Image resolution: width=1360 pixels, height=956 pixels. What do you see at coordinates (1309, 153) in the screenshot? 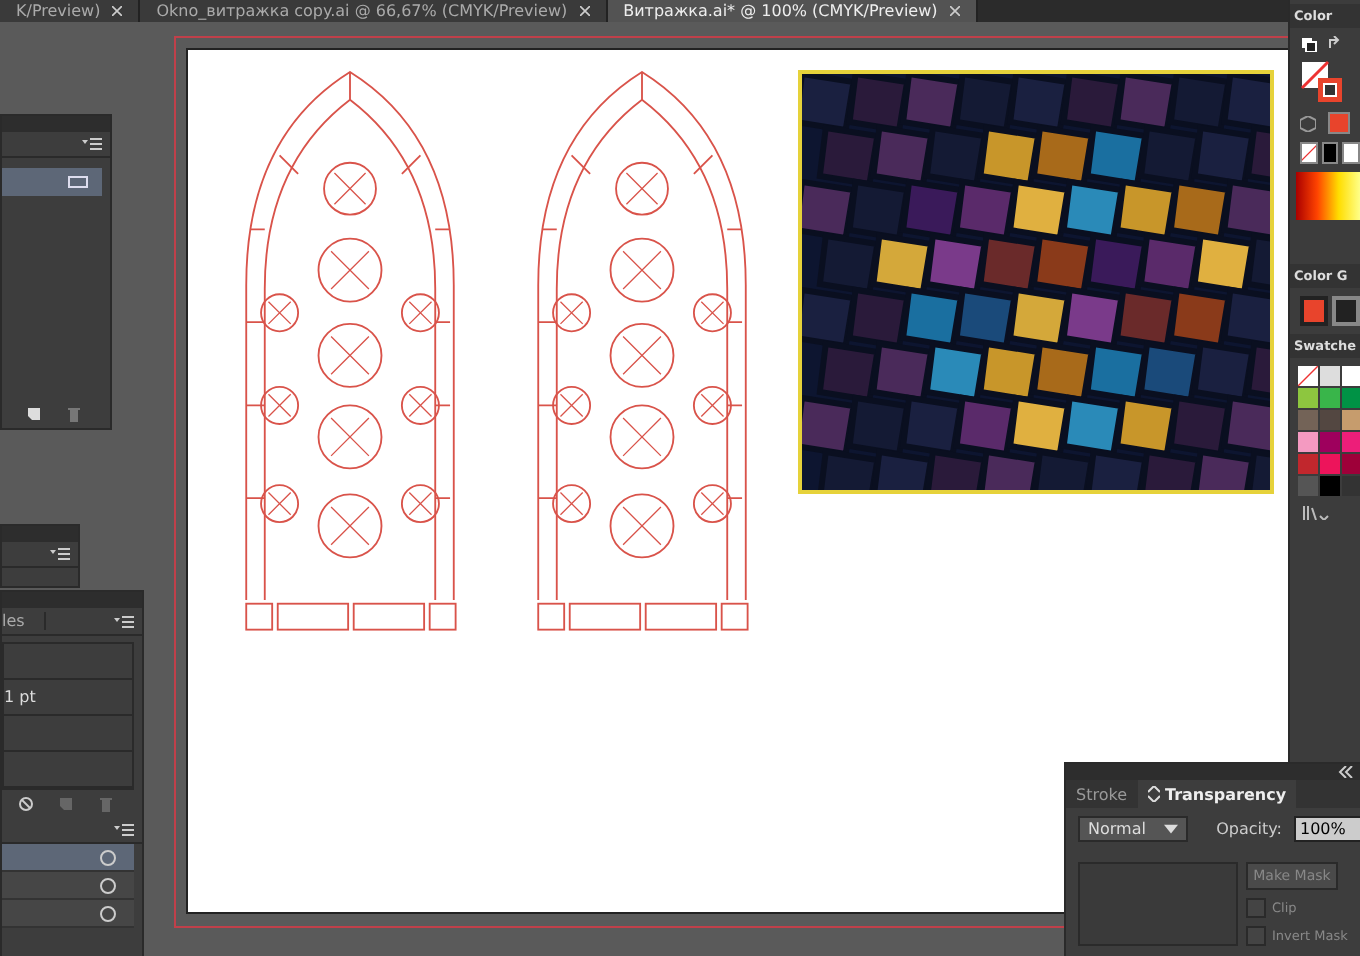
I see `none-swatch` at bounding box center [1309, 153].